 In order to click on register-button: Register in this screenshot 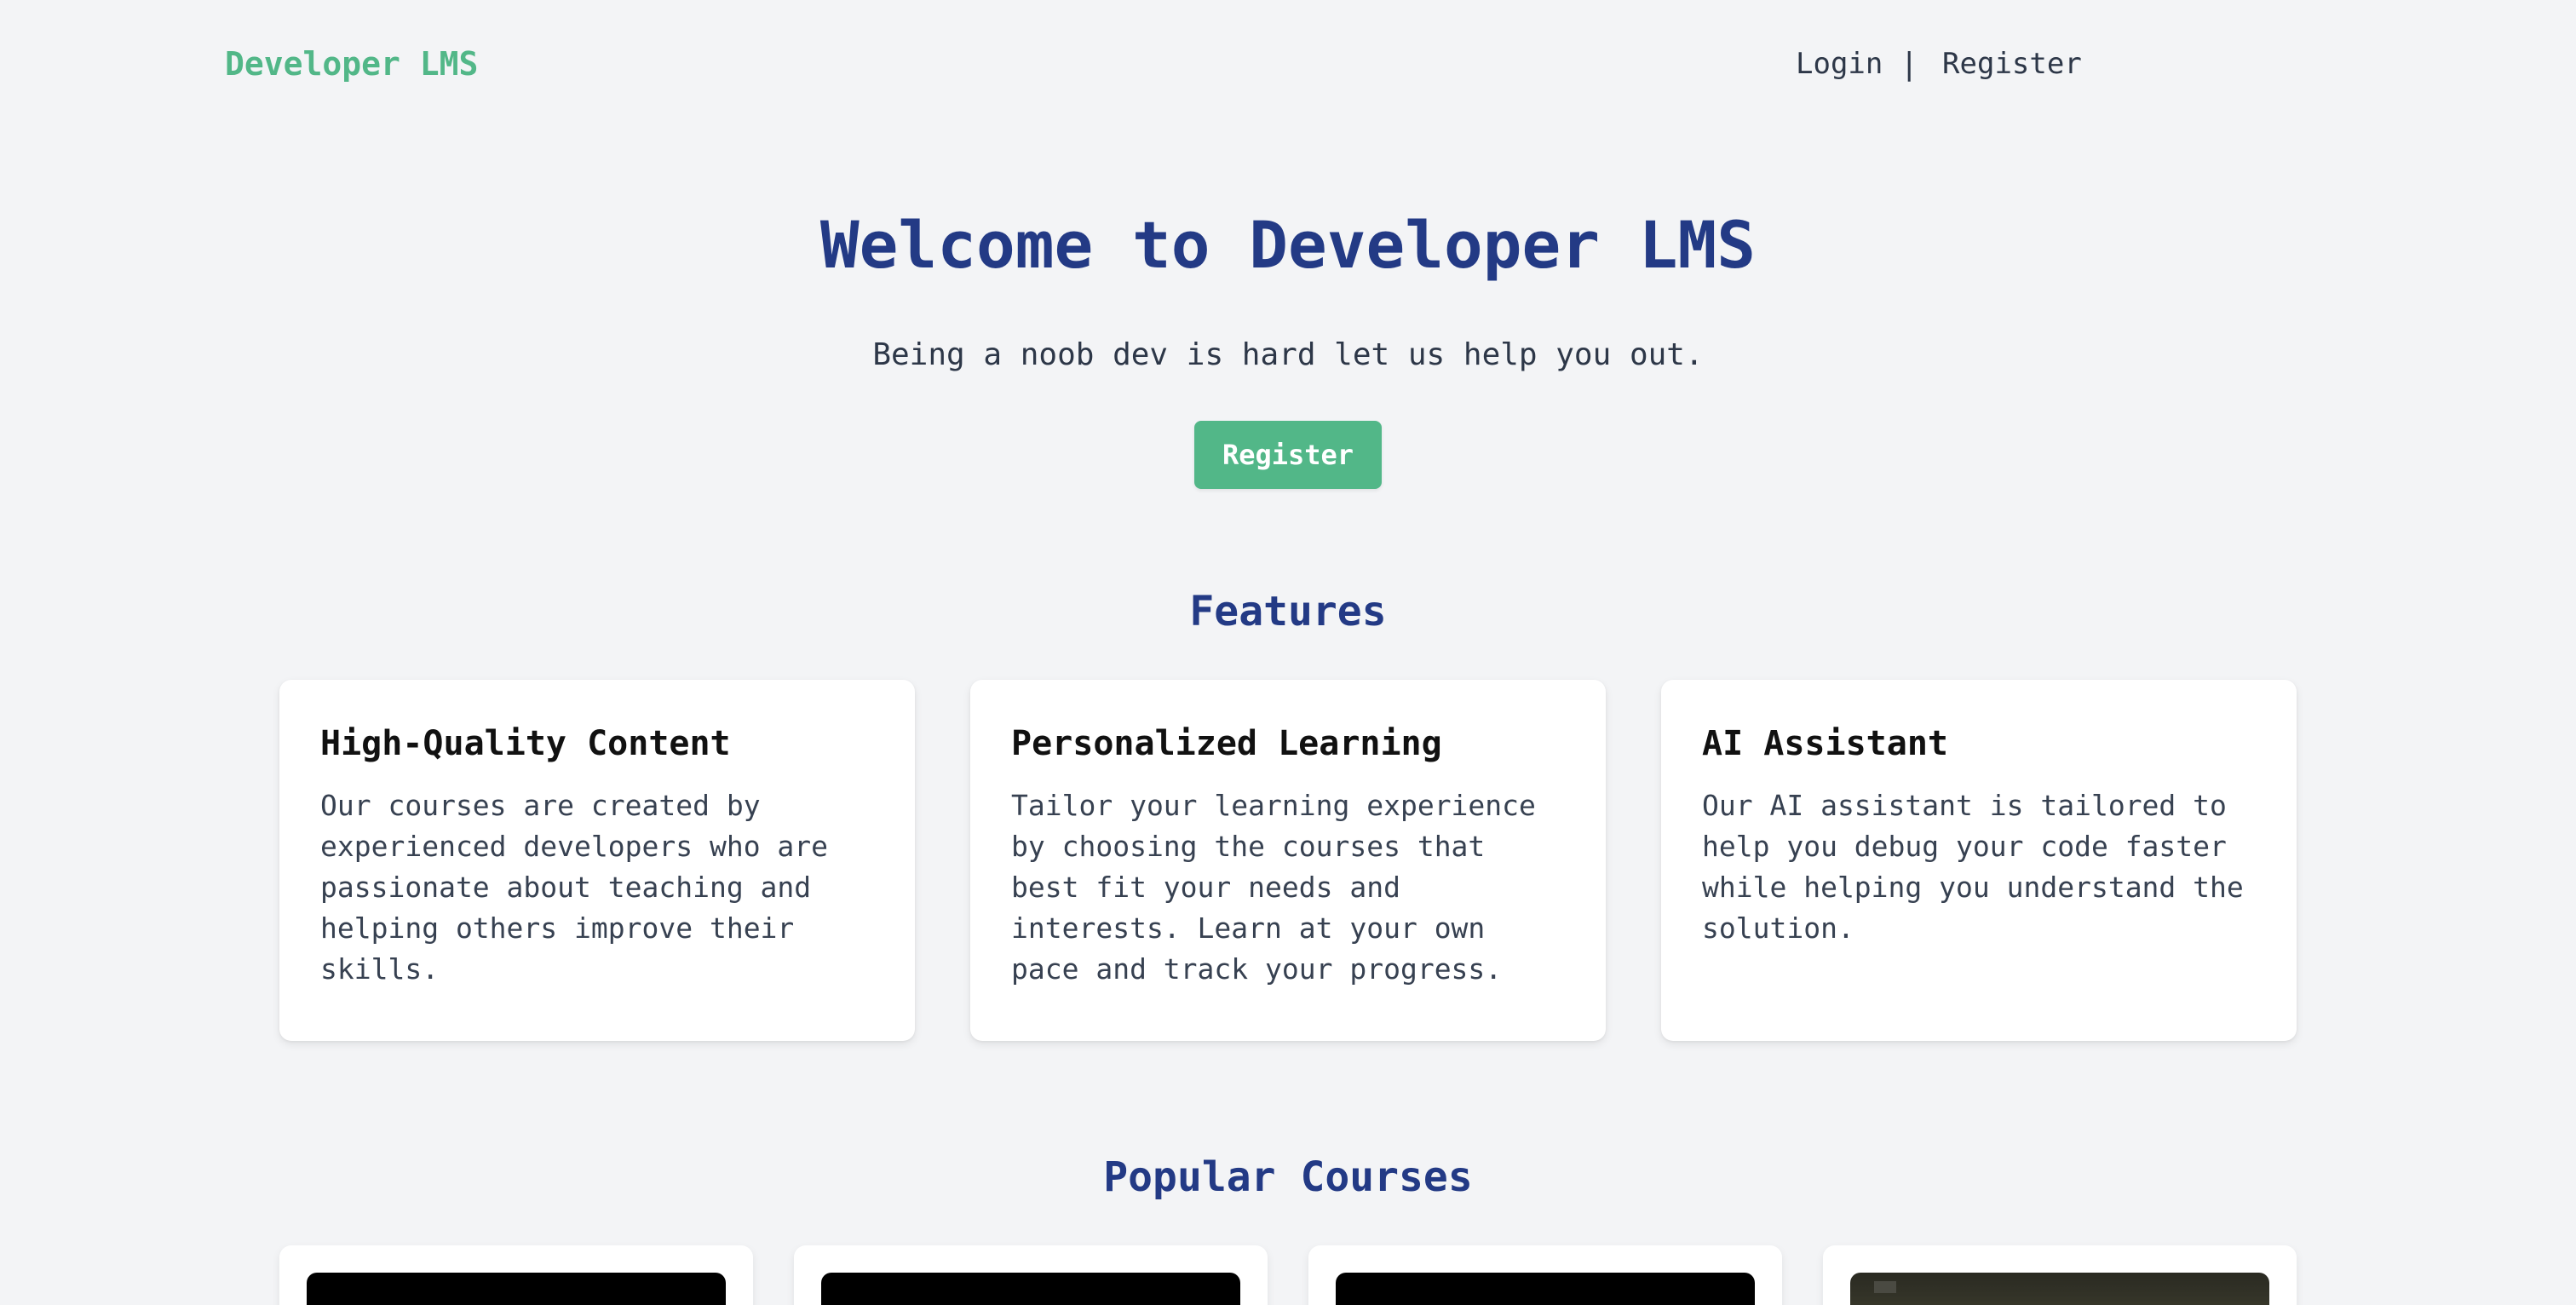, I will do `click(1288, 455)`.